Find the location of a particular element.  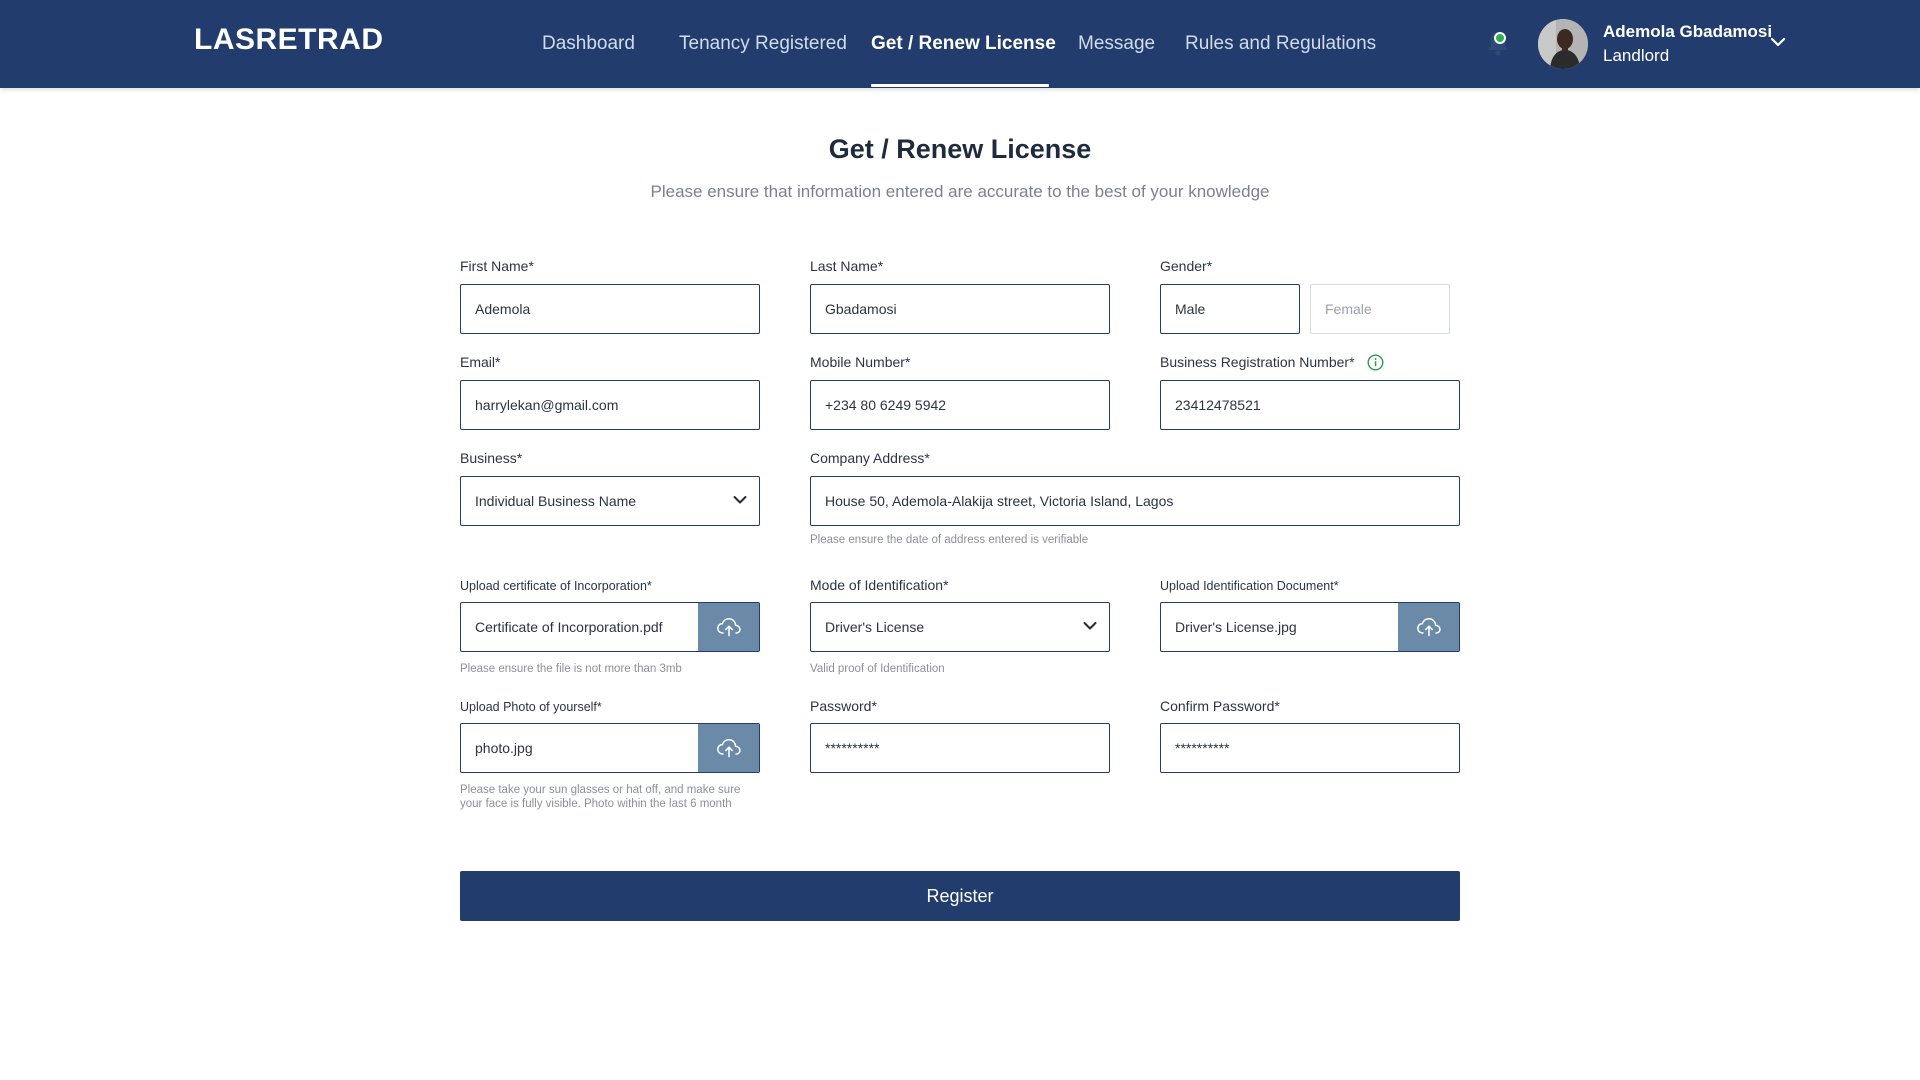

certificate-upload-button is located at coordinates (728, 627).